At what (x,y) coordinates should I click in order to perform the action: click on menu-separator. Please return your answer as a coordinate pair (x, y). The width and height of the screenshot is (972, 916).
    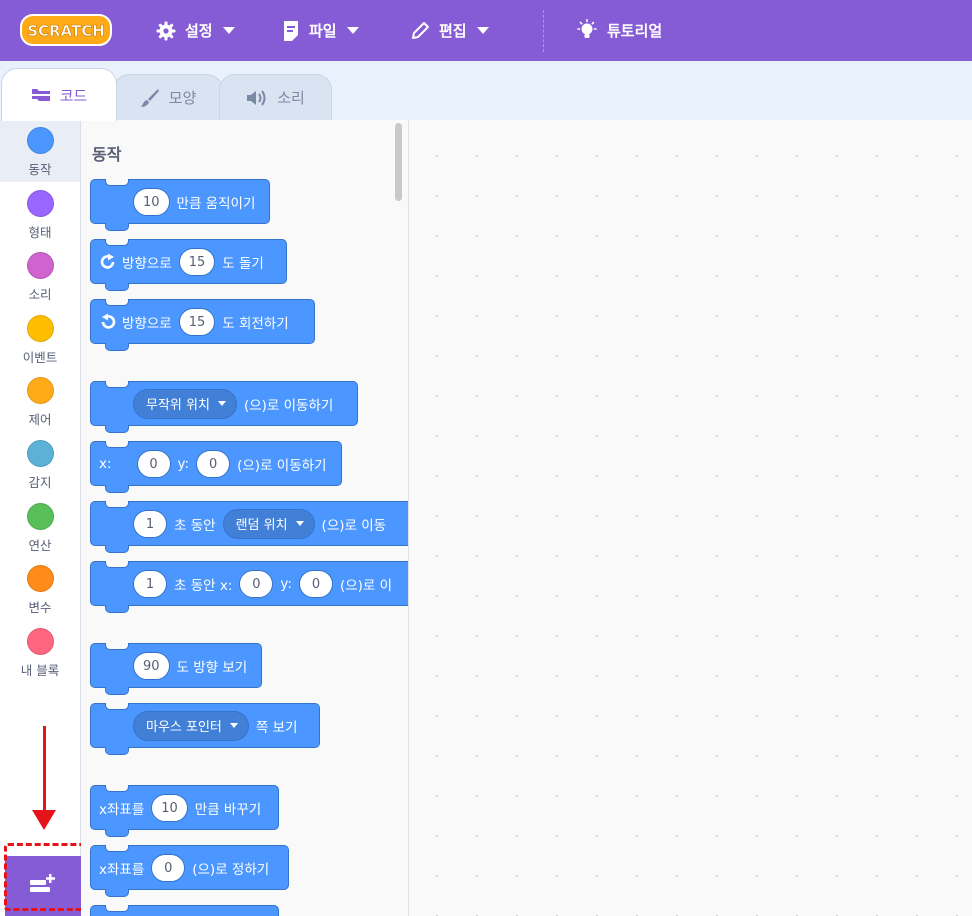
    Looking at the image, I should click on (543, 31).